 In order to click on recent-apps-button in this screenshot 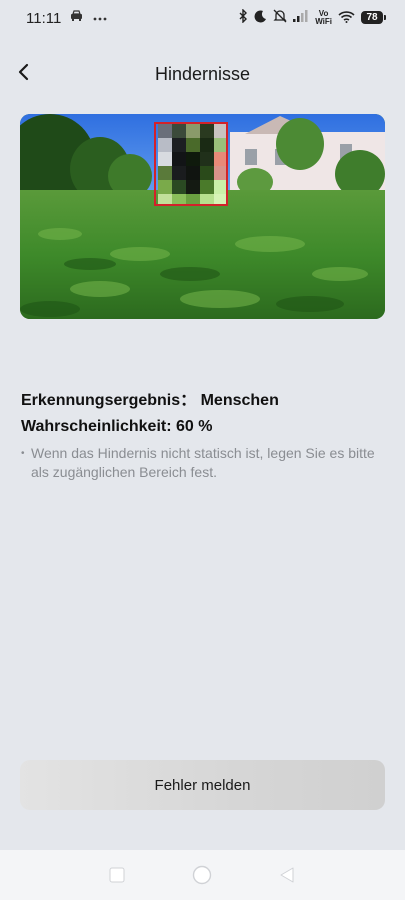, I will do `click(117, 875)`.